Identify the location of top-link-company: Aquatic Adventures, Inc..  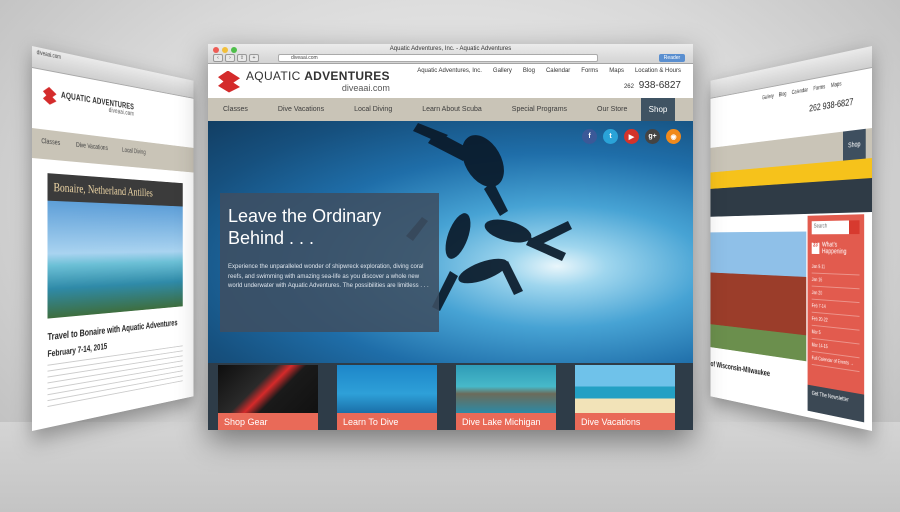
(449, 71).